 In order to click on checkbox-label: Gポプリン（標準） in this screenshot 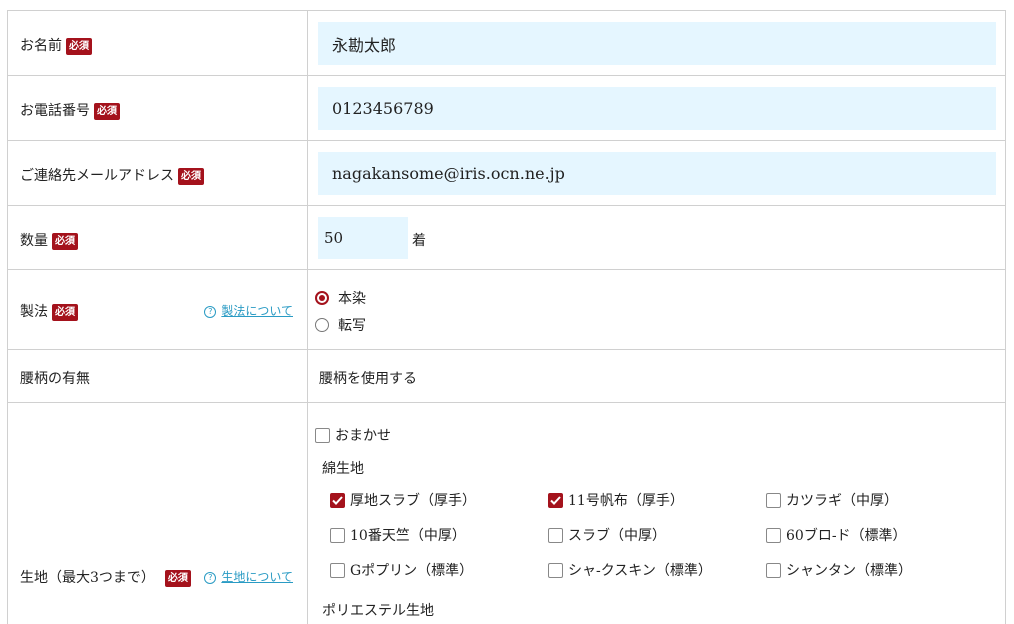, I will do `click(412, 571)`.